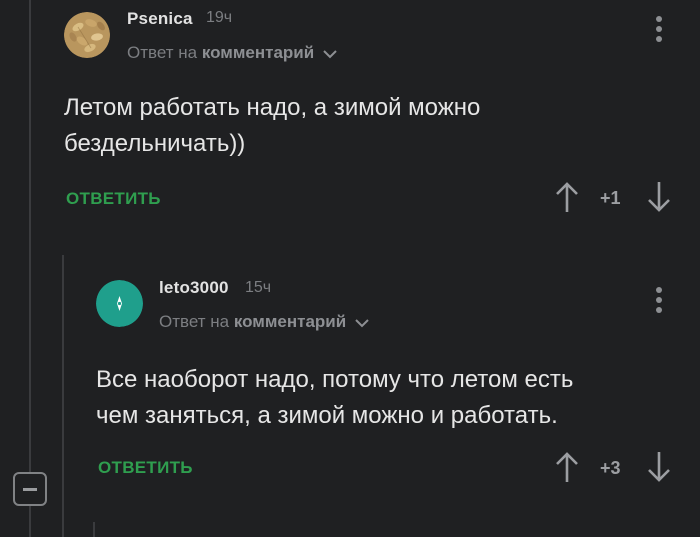 The width and height of the screenshot is (700, 537). Describe the element at coordinates (610, 198) in the screenshot. I see `vote-score: +1` at that location.